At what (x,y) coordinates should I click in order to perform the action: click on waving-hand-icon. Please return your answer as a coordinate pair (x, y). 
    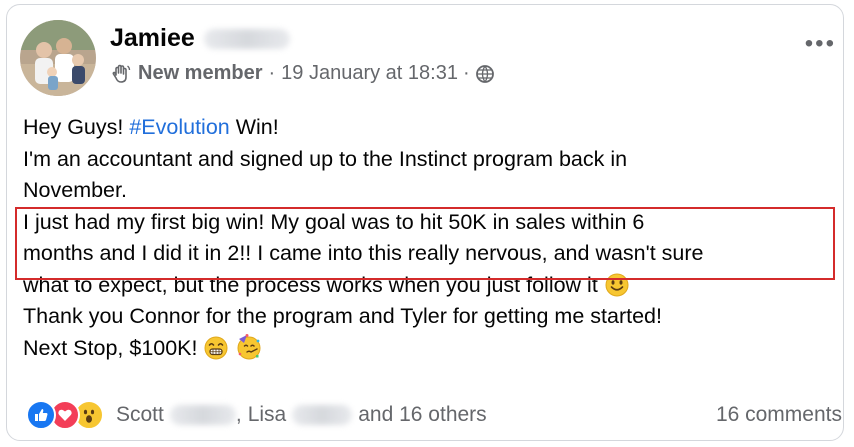
    Looking at the image, I should click on (121, 73).